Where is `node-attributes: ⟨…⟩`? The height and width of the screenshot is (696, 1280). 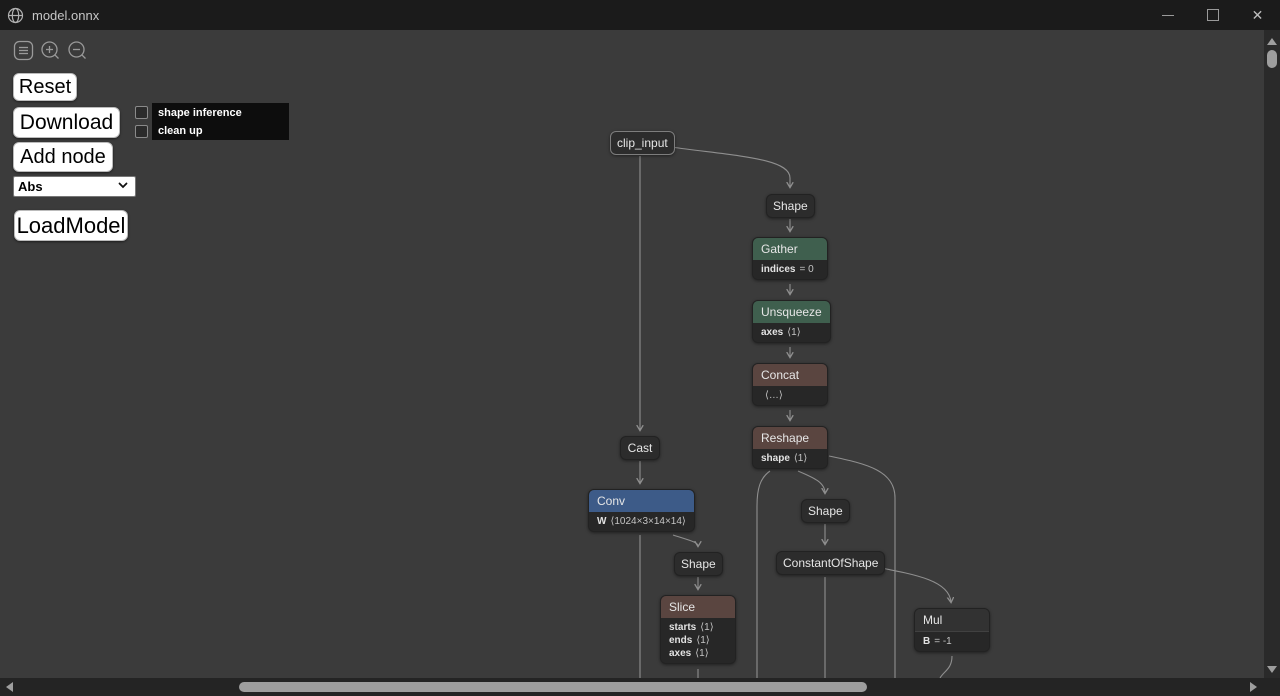 node-attributes: ⟨…⟩ is located at coordinates (790, 395).